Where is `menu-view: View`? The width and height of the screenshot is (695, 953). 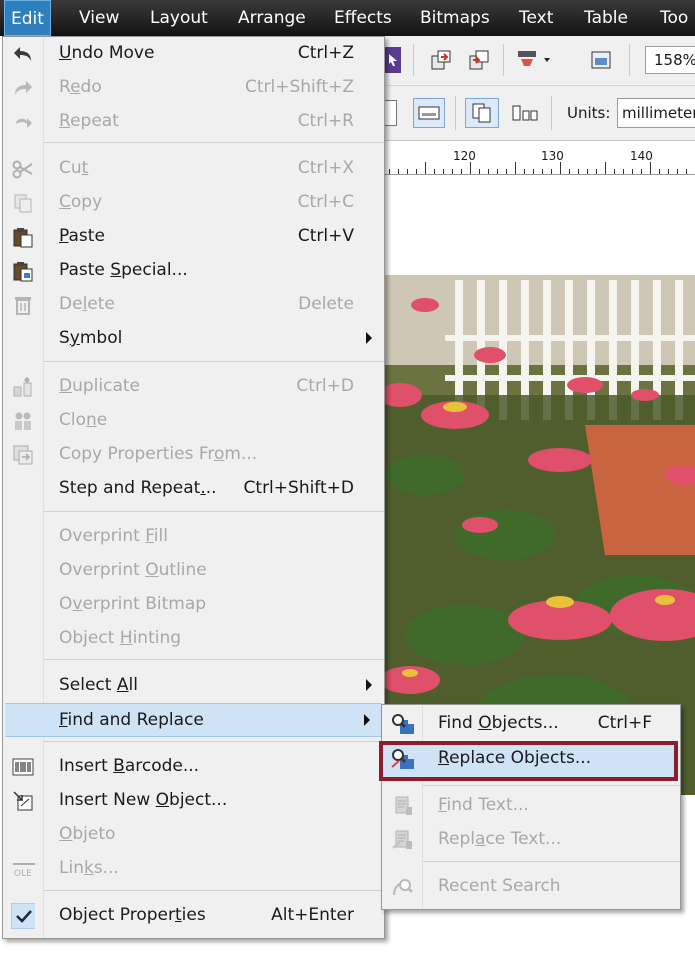
menu-view: View is located at coordinates (99, 18).